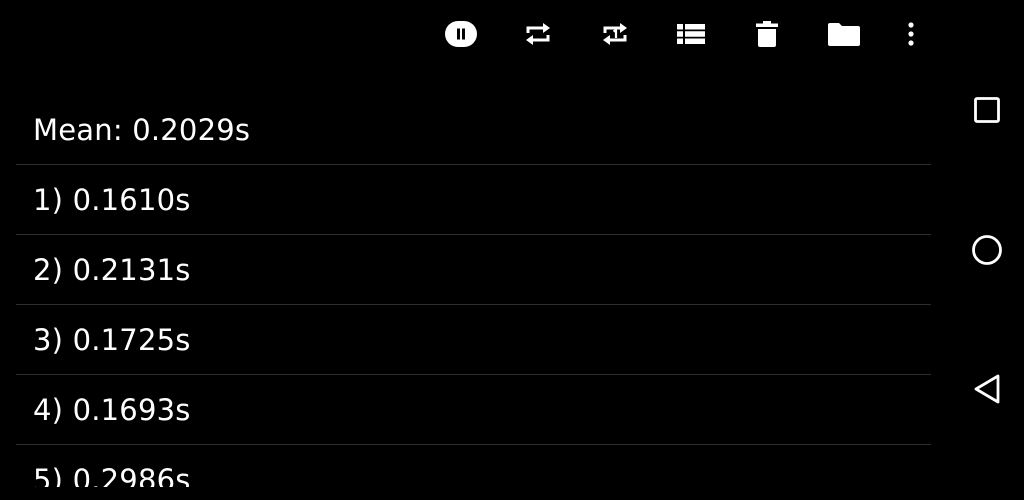 The height and width of the screenshot is (500, 1024). Describe the element at coordinates (473, 270) in the screenshot. I see `lap-row: 2) 0.2131s` at that location.